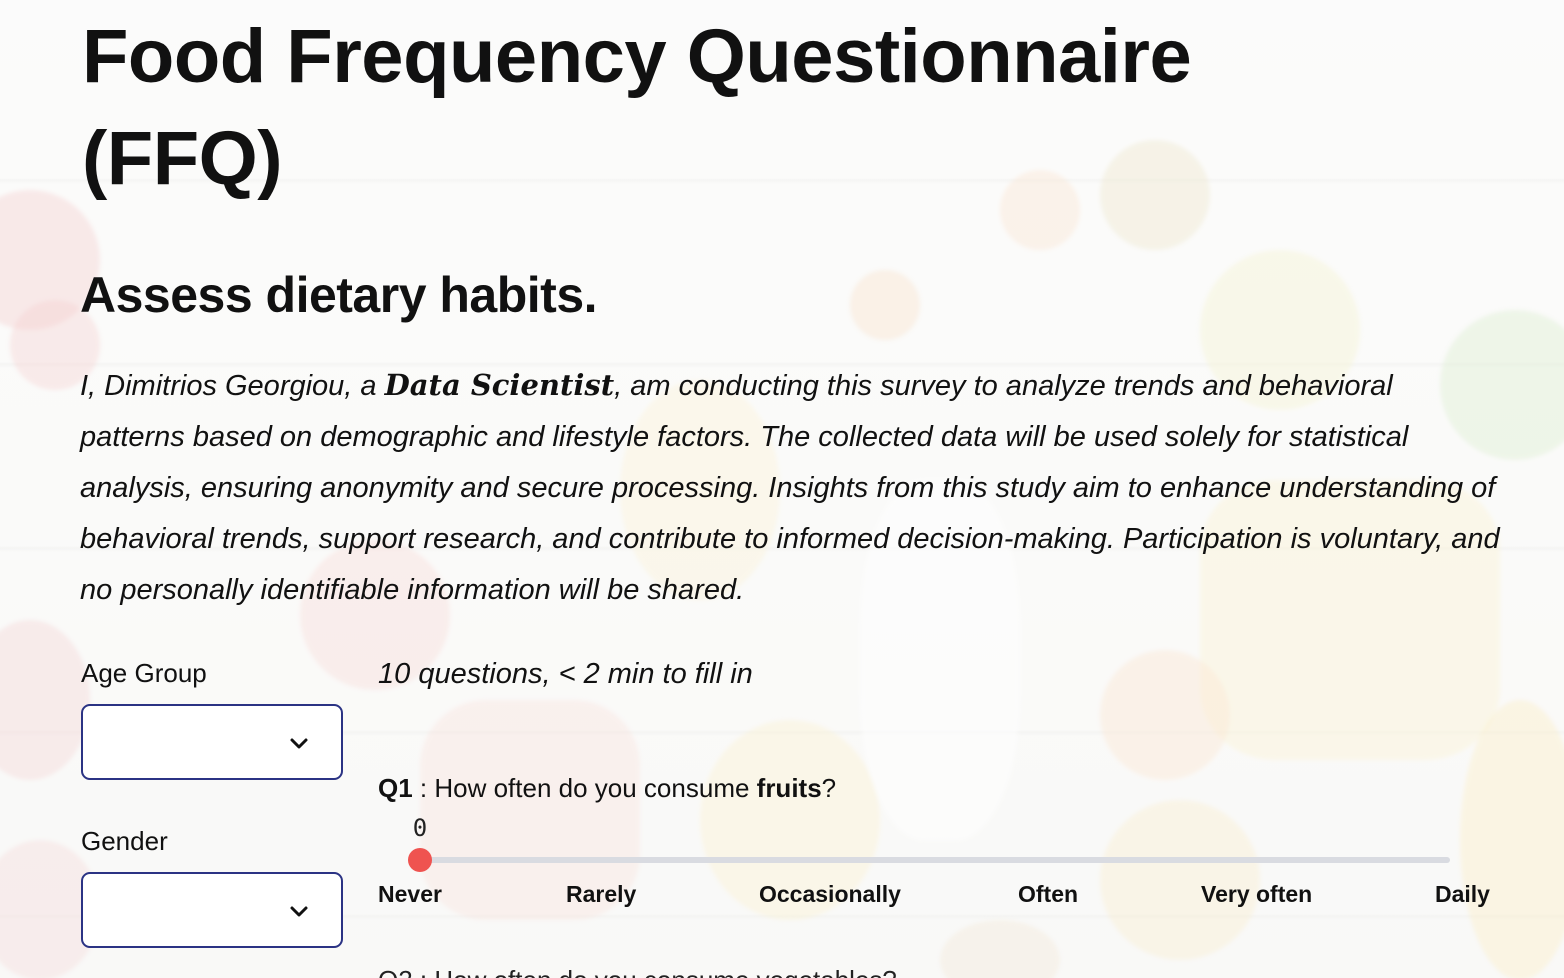 This screenshot has width=1564, height=978. I want to click on question-1-slider: 0, so click(929, 843).